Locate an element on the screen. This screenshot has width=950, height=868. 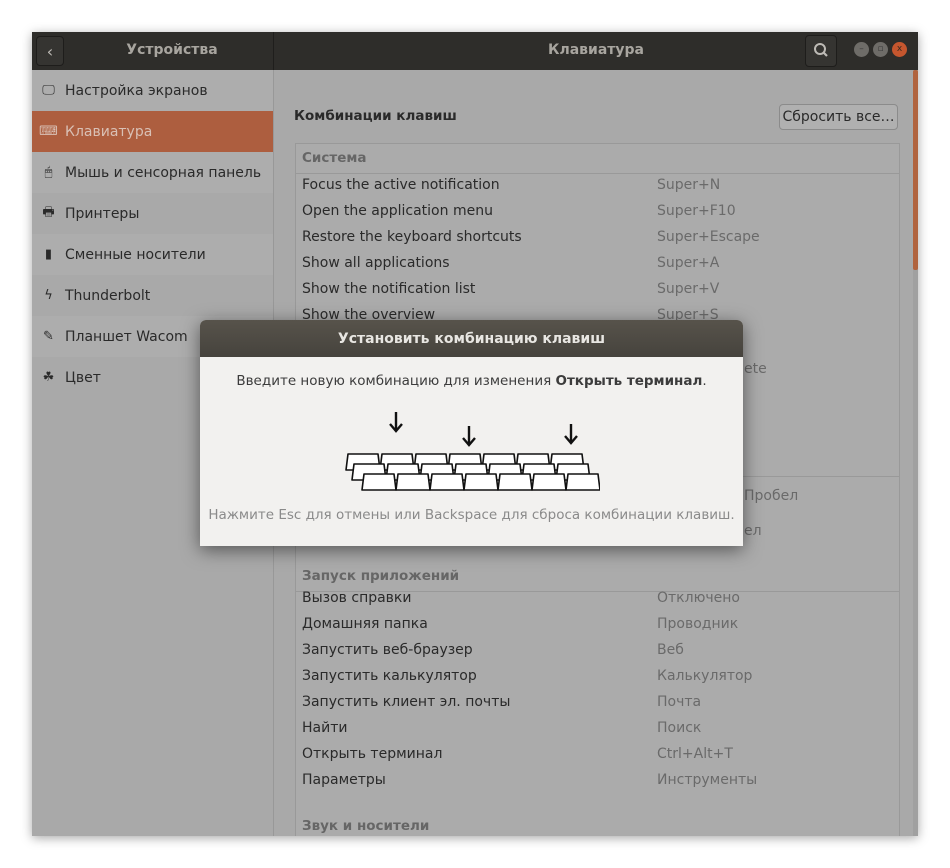
shortcut-row: Запустить клиент эл. почты Почта is located at coordinates (597, 702).